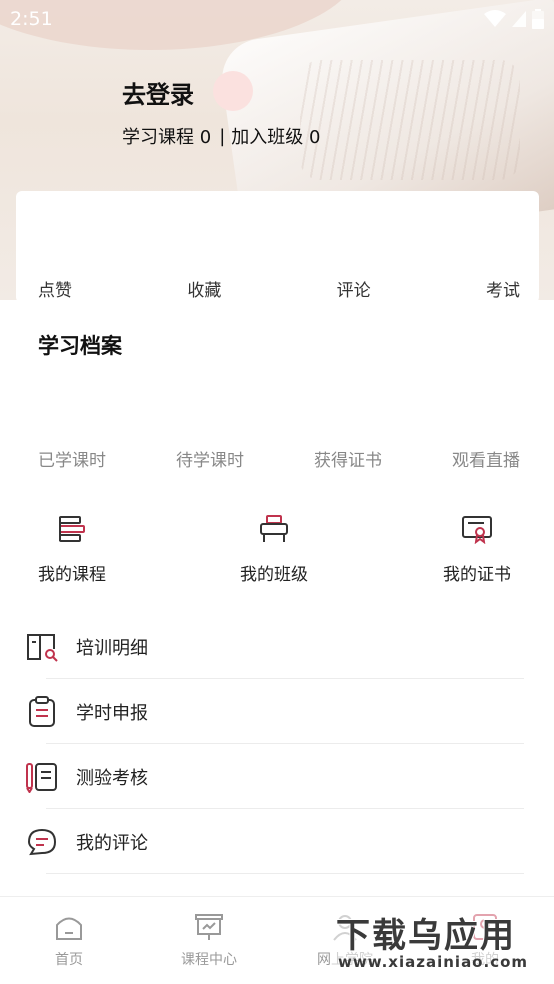 This screenshot has height=984, width=554. Describe the element at coordinates (42, 712) in the screenshot. I see `clipboard-icon` at that location.